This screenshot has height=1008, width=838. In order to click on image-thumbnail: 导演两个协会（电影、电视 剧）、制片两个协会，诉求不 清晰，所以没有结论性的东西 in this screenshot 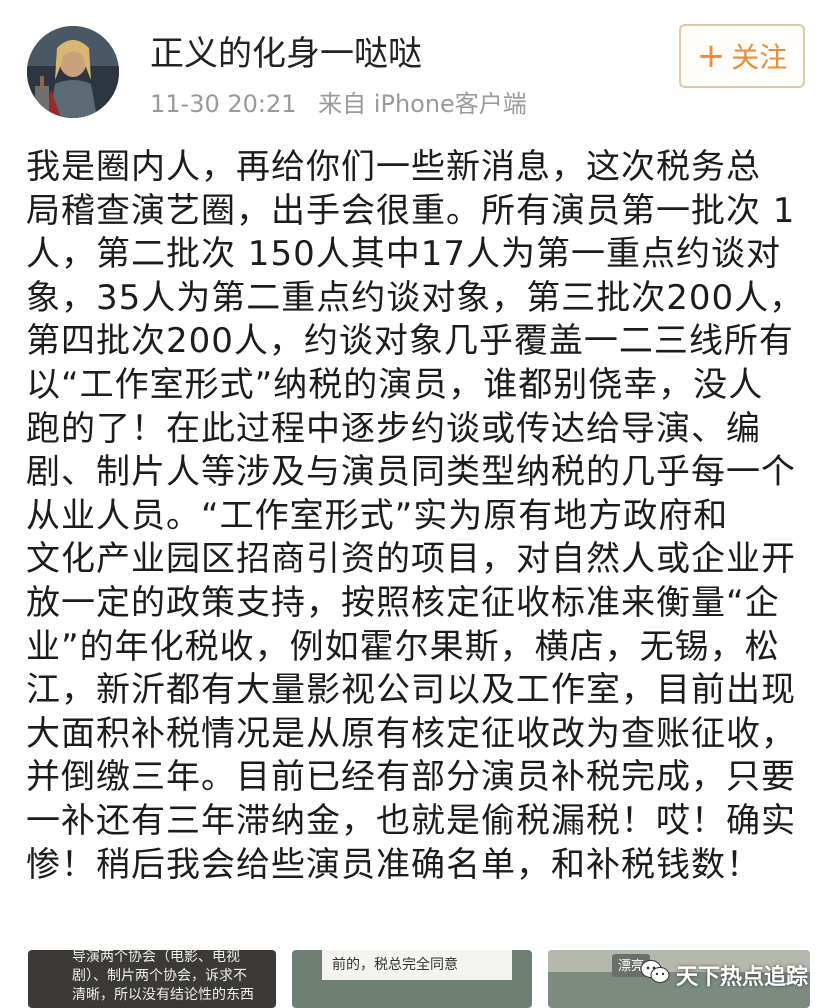, I will do `click(152, 979)`.